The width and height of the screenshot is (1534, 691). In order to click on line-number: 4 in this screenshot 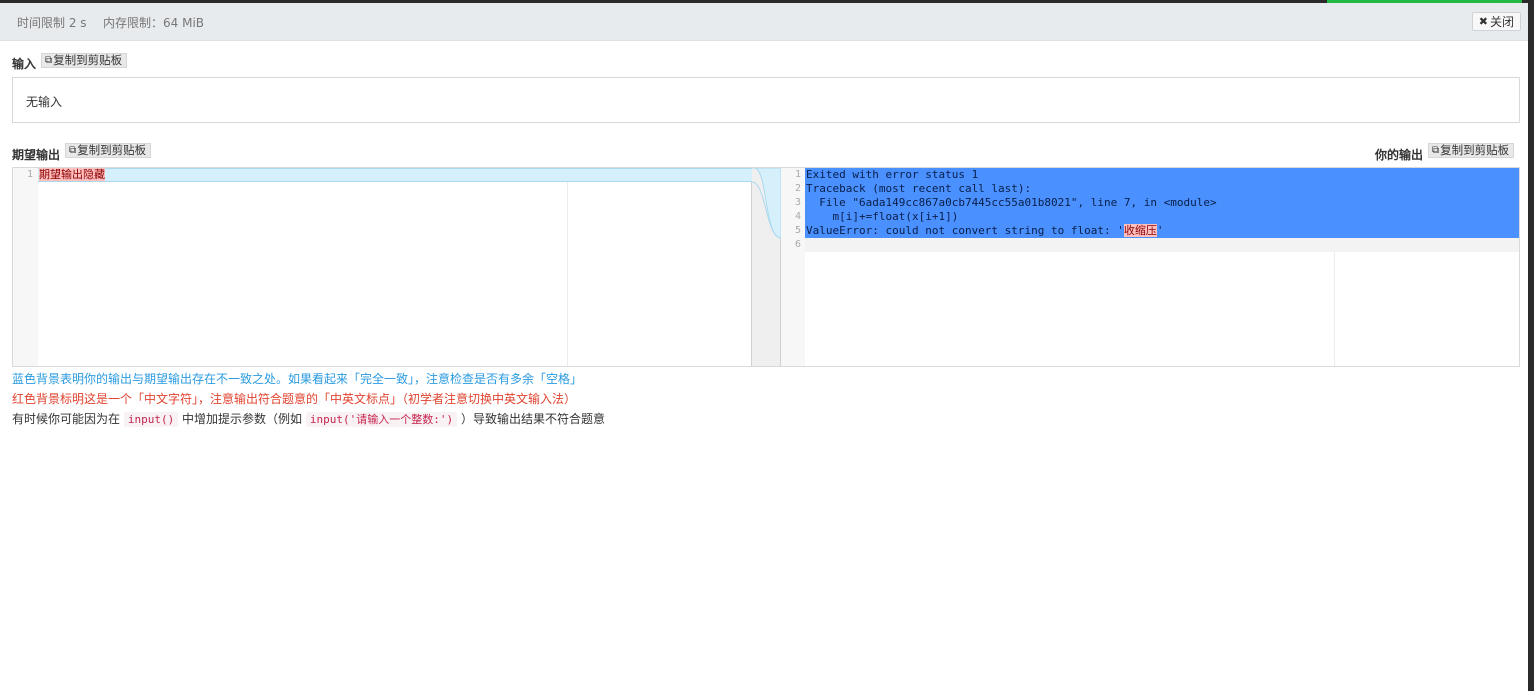, I will do `click(797, 216)`.